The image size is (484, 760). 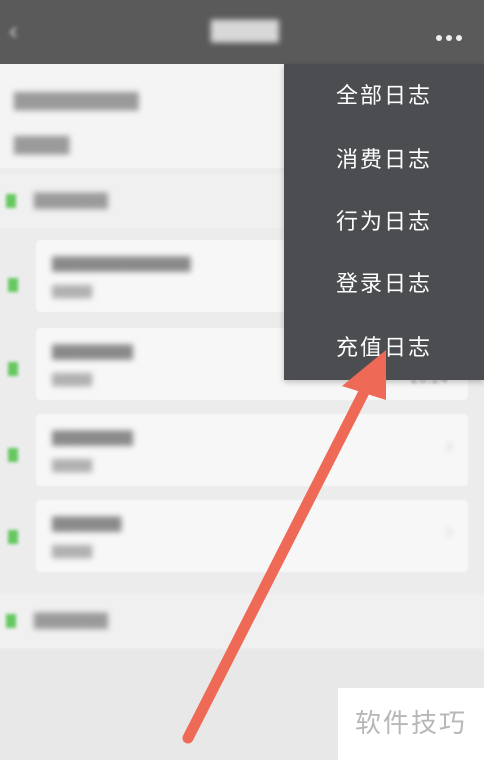 I want to click on back-chevron-icon: ‹, so click(x=16, y=32).